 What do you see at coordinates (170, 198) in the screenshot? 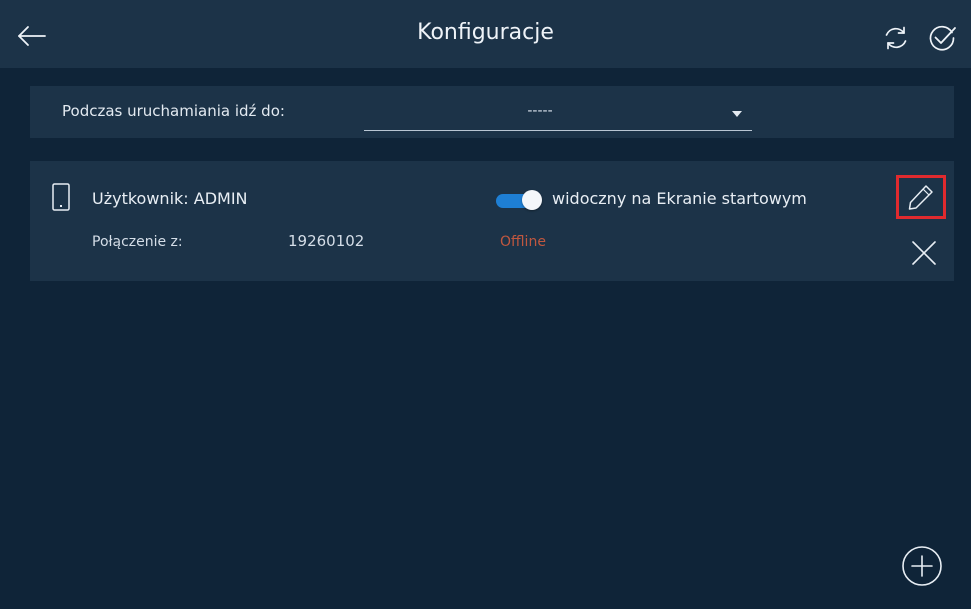
I see `user-label: Użytkownik: ADMIN` at bounding box center [170, 198].